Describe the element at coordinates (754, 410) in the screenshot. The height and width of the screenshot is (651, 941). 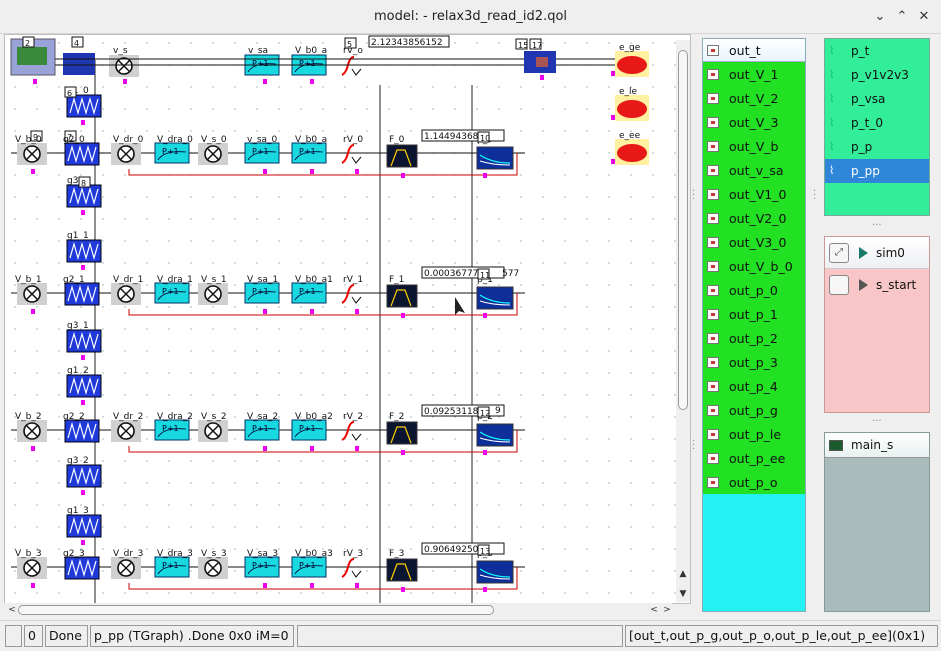
I see `output-item: out_p_g` at that location.